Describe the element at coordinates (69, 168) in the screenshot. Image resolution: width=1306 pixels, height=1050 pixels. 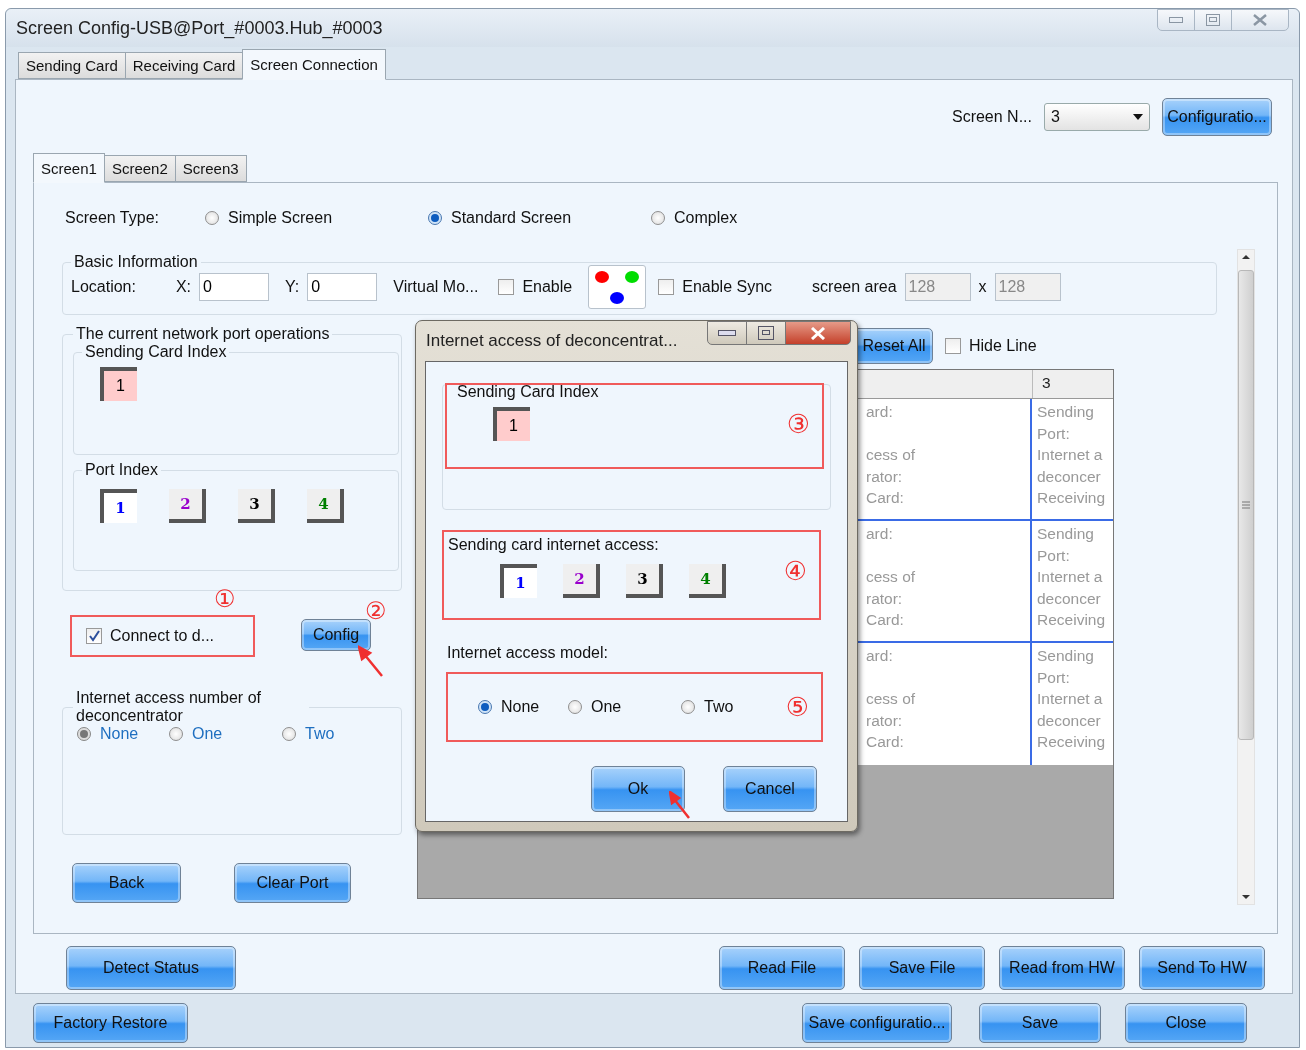
I see `screen-tab: Screen1` at that location.